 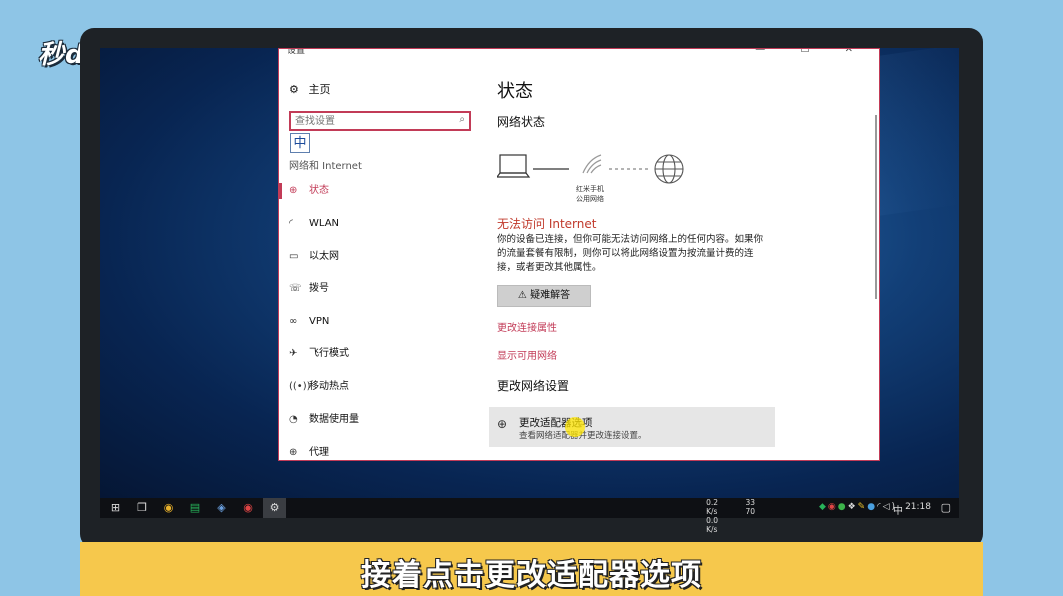 I want to click on virtualbox-icon: ◈, so click(x=221, y=508).